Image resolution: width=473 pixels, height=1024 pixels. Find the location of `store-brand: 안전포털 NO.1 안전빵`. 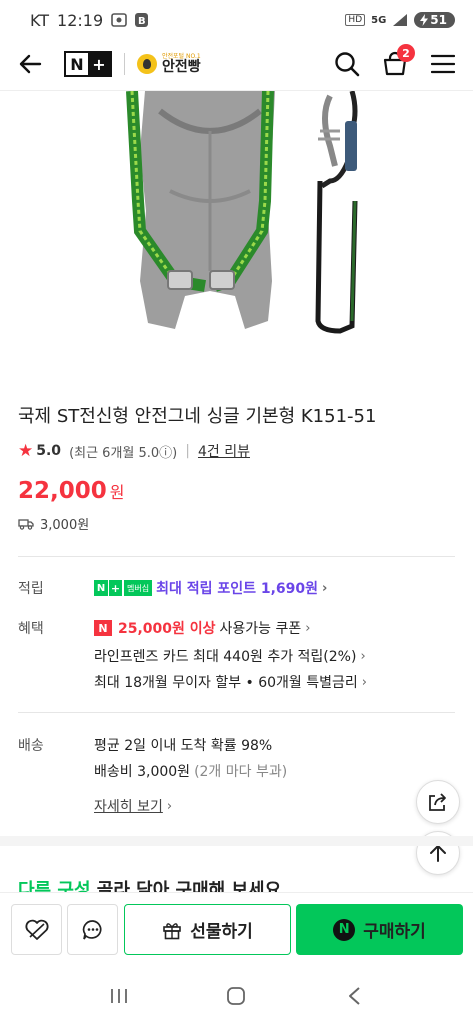

store-brand: 안전포털 NO.1 안전빵 is located at coordinates (169, 64).